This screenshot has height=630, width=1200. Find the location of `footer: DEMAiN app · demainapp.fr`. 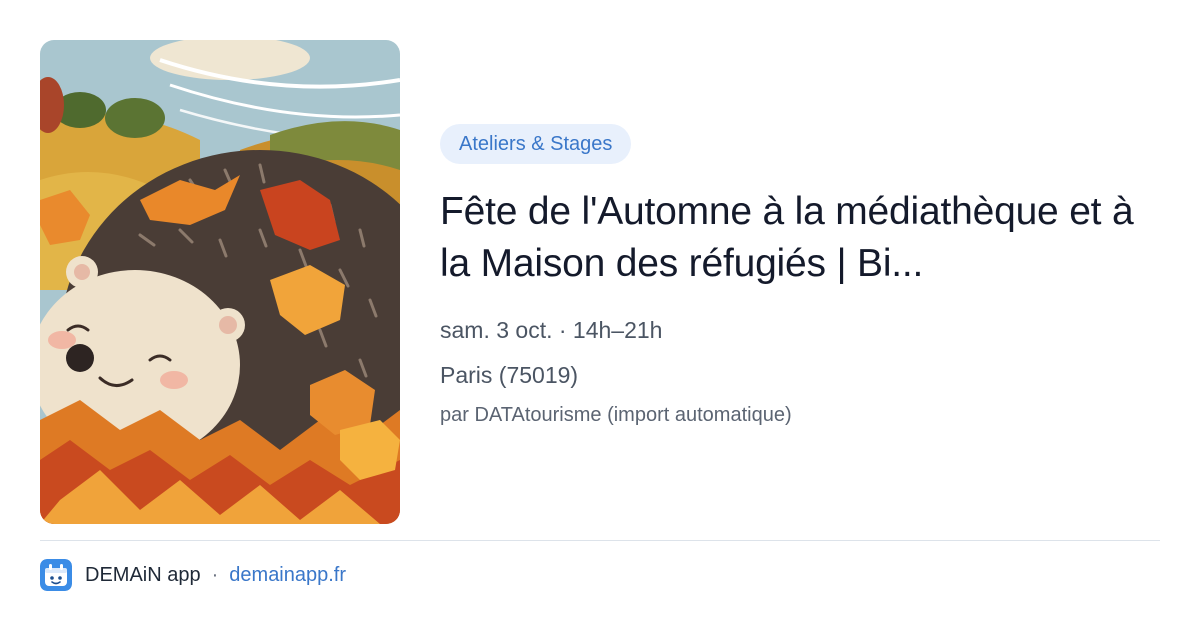

footer: DEMAiN app · demainapp.fr is located at coordinates (193, 575).